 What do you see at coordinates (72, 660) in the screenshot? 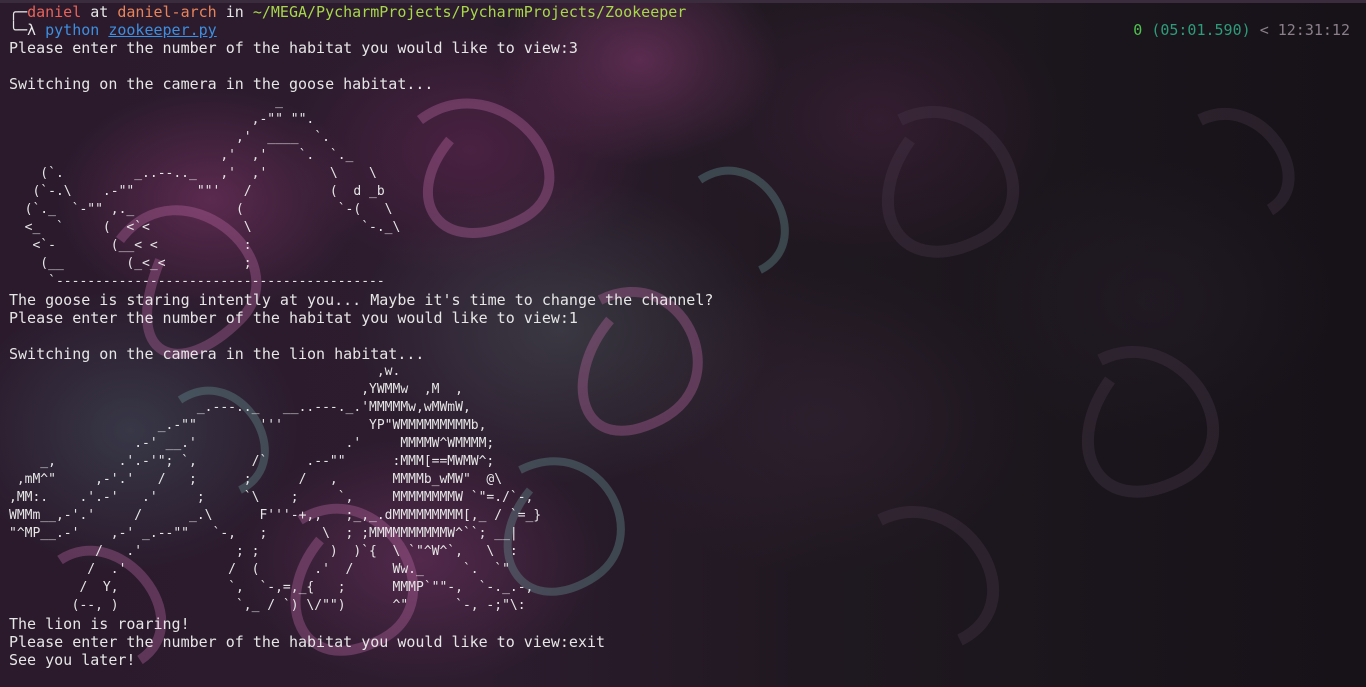
I see `output-line: See you later!` at bounding box center [72, 660].